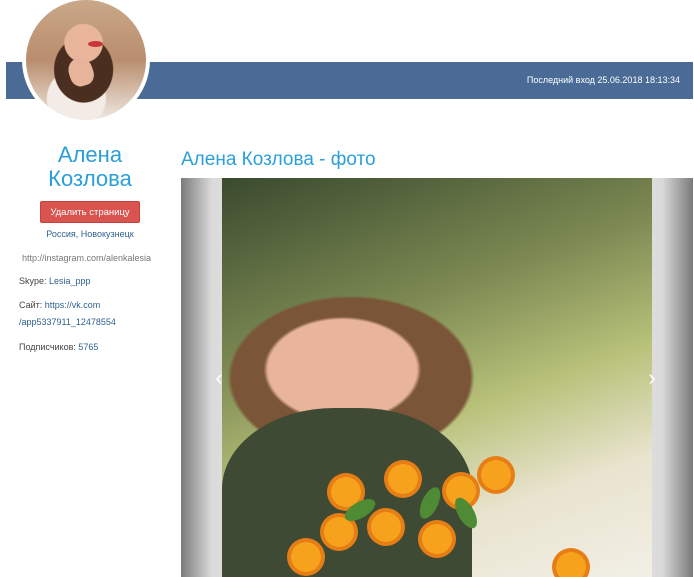 The width and height of the screenshot is (694, 577). I want to click on instagram-link: http://instagram.com/alenkalesia, so click(86, 258).